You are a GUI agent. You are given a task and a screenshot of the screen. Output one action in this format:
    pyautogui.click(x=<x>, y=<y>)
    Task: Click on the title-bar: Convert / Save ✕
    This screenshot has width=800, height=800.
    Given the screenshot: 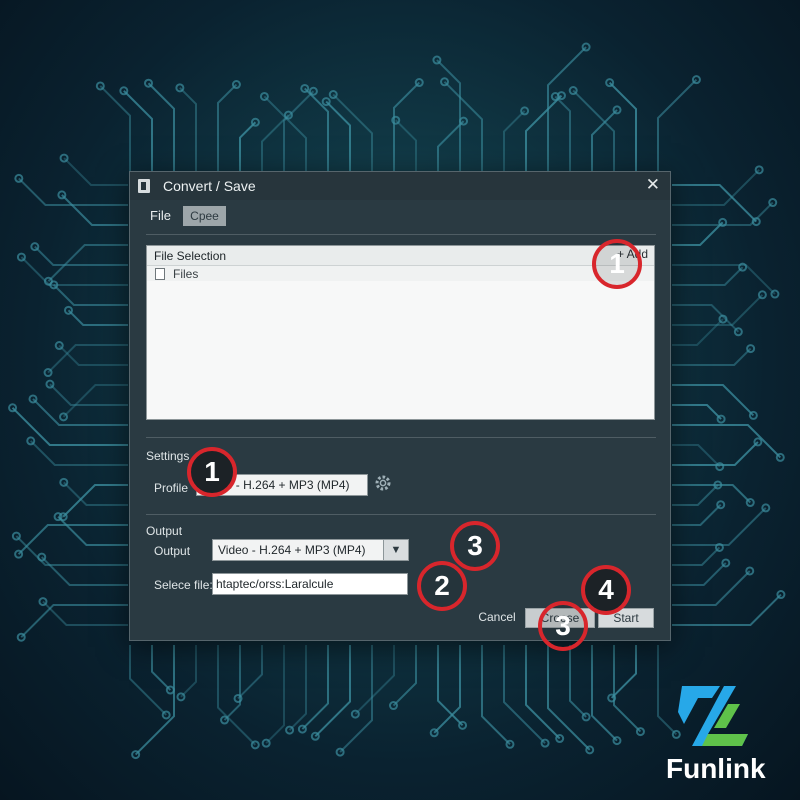 What is the action you would take?
    pyautogui.click(x=400, y=186)
    